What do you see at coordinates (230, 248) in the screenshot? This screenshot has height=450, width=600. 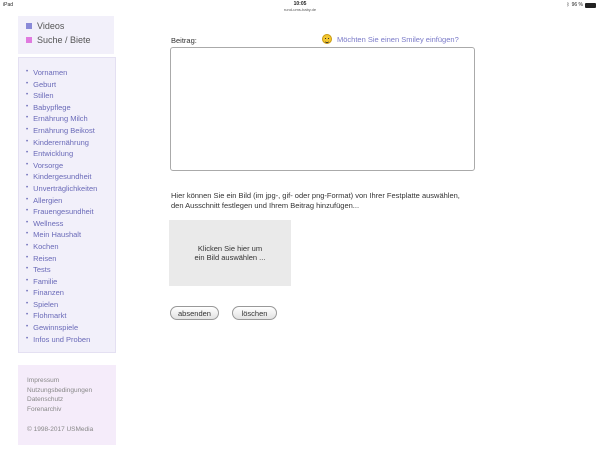 I see `image-select-line: Klicken Sie hier um` at bounding box center [230, 248].